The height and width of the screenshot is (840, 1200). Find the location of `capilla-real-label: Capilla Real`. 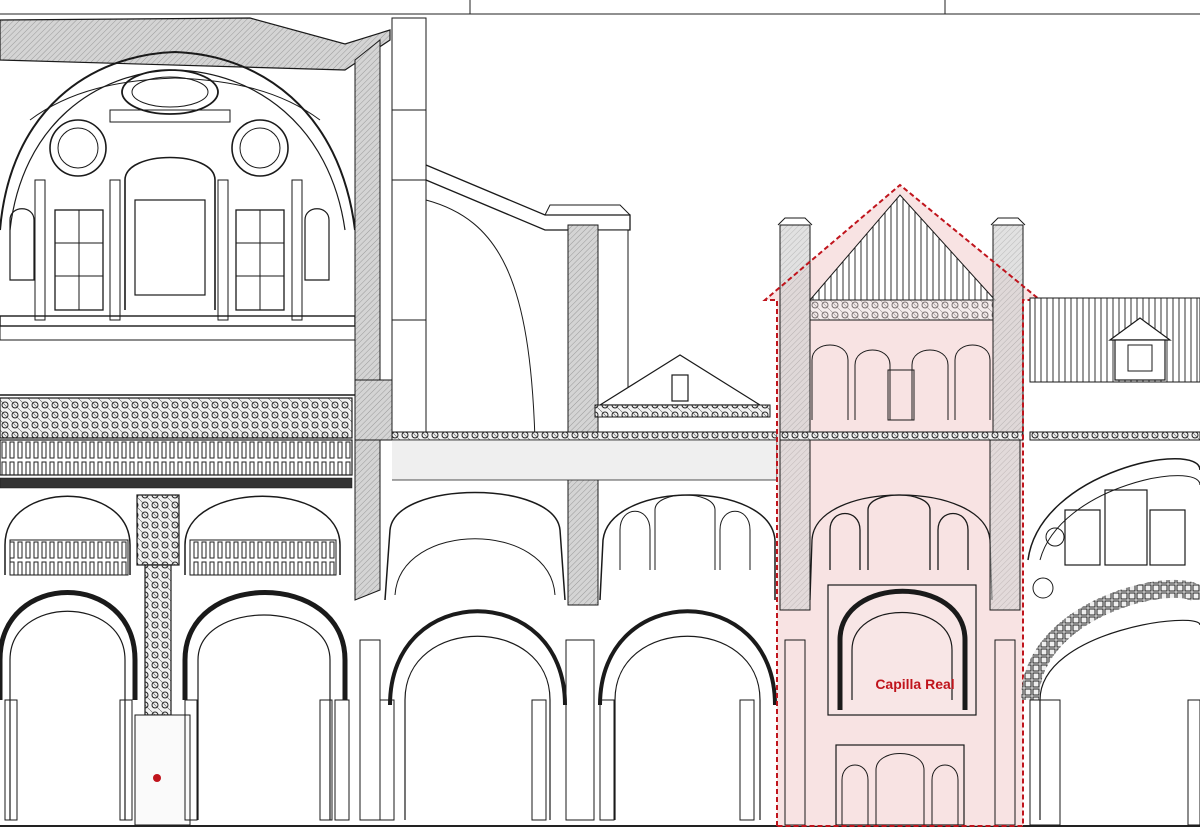

capilla-real-label: Capilla Real is located at coordinates (915, 684).